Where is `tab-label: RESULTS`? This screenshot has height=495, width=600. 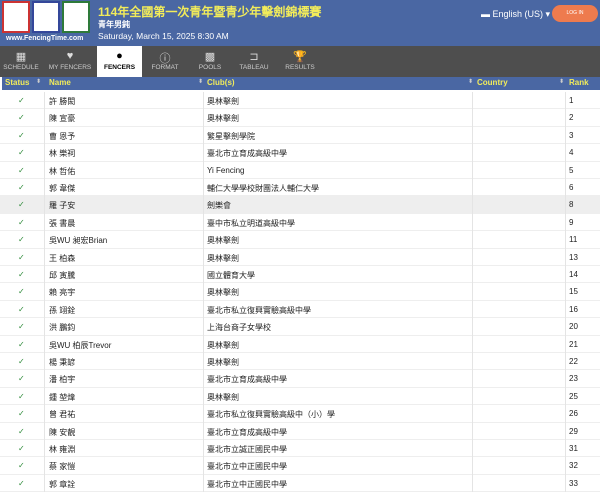
tab-label: RESULTS is located at coordinates (300, 67).